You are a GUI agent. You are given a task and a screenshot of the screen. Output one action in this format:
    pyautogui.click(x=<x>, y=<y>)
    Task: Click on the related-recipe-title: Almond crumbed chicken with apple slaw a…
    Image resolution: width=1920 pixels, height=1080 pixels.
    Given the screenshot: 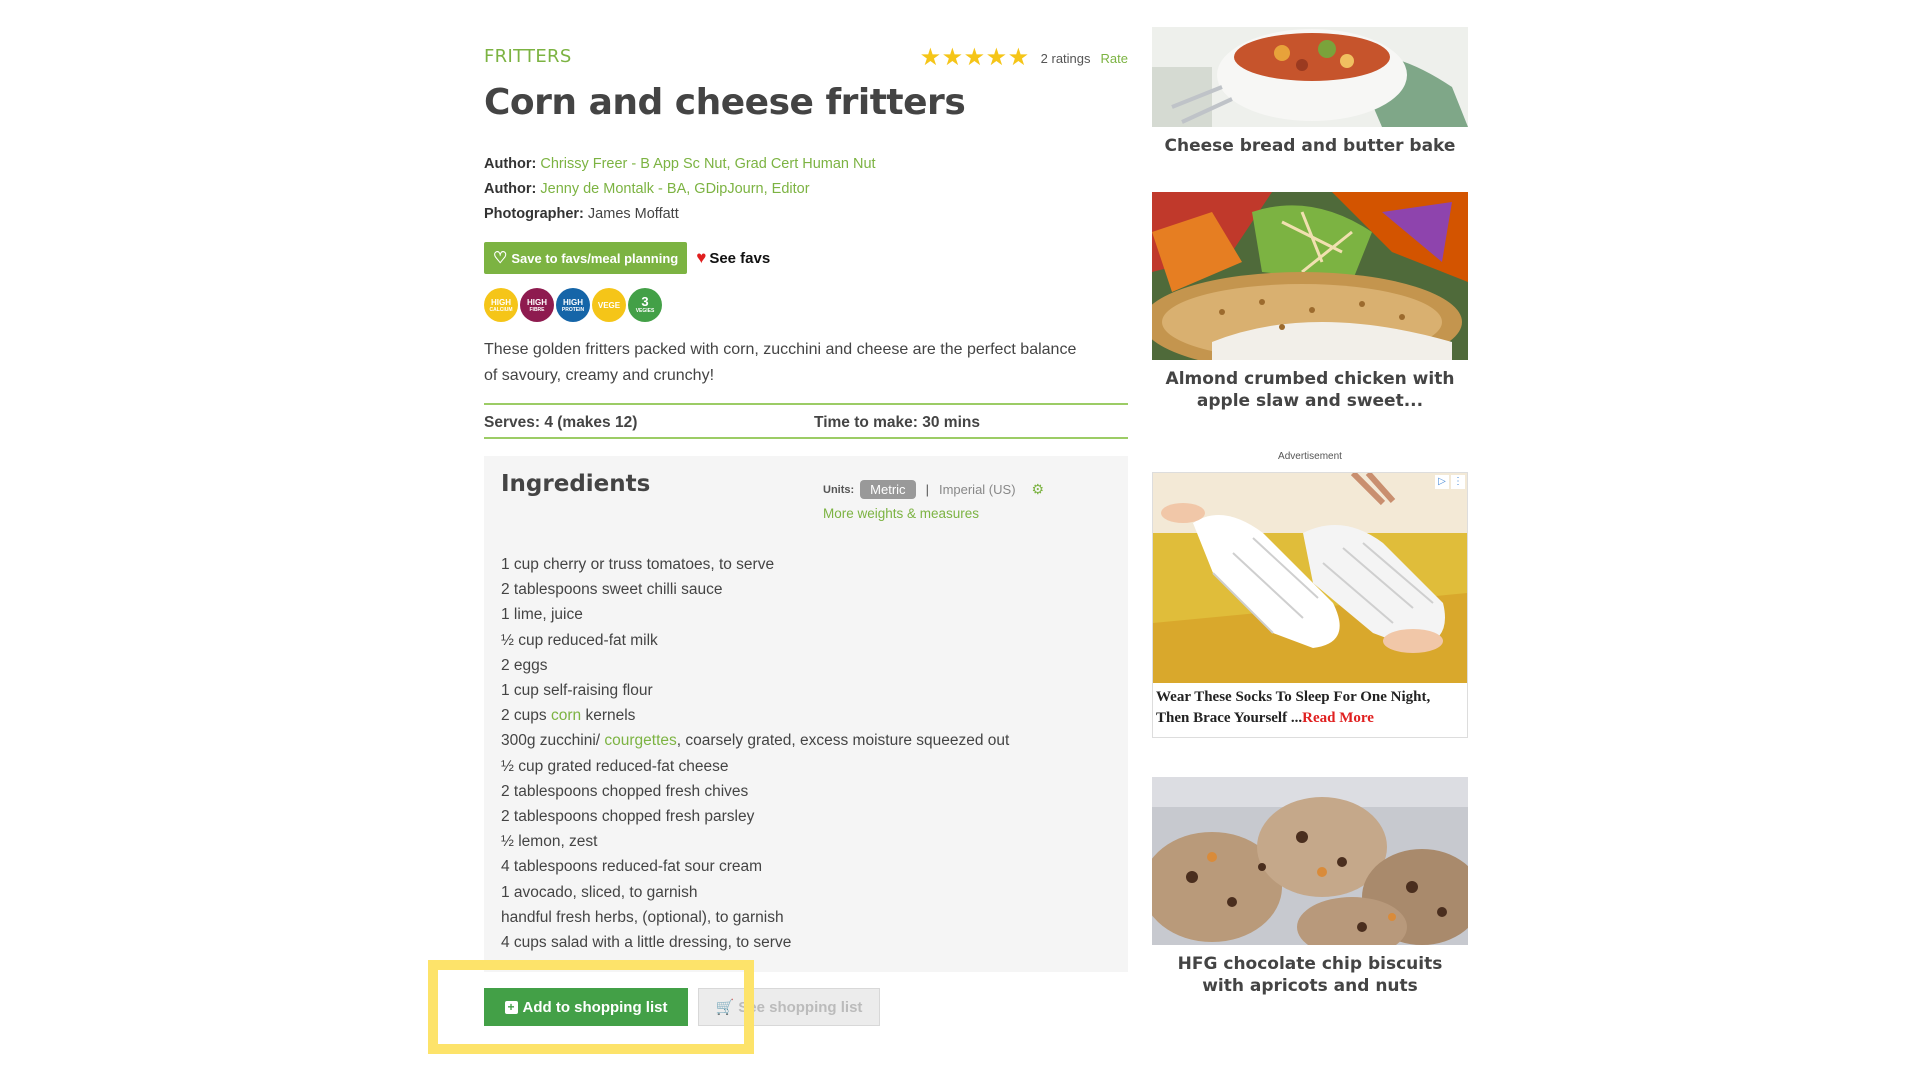 What is the action you would take?
    pyautogui.click(x=1310, y=390)
    